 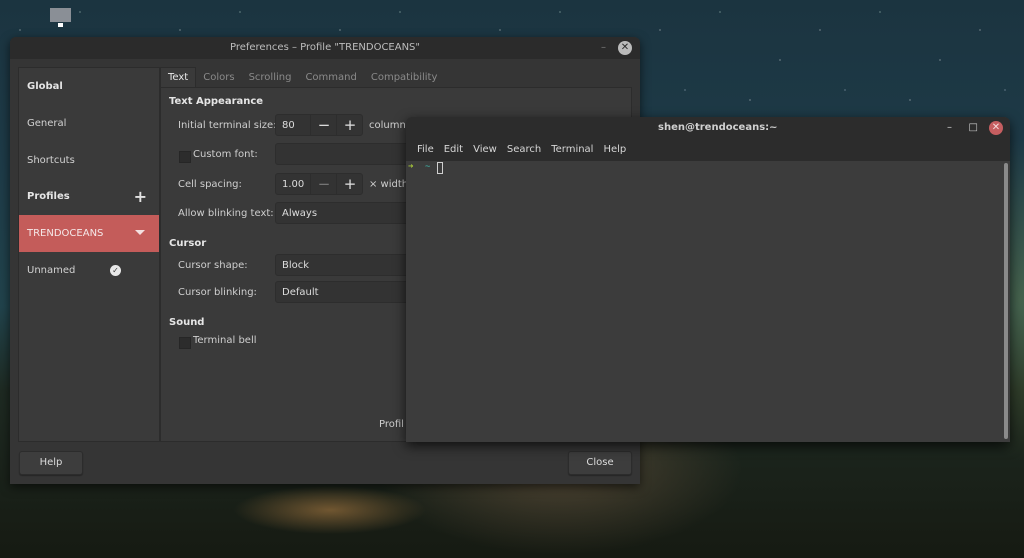 What do you see at coordinates (323, 184) in the screenshot?
I see `cell-spacing-decrement-button: −` at bounding box center [323, 184].